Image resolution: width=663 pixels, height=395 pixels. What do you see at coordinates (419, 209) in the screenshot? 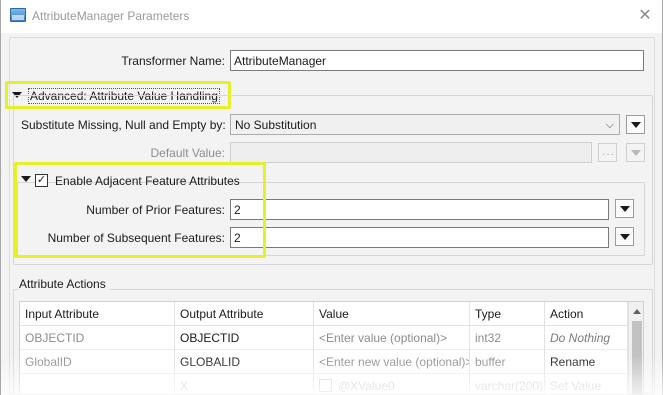
I see `prior-features-input: 2` at bounding box center [419, 209].